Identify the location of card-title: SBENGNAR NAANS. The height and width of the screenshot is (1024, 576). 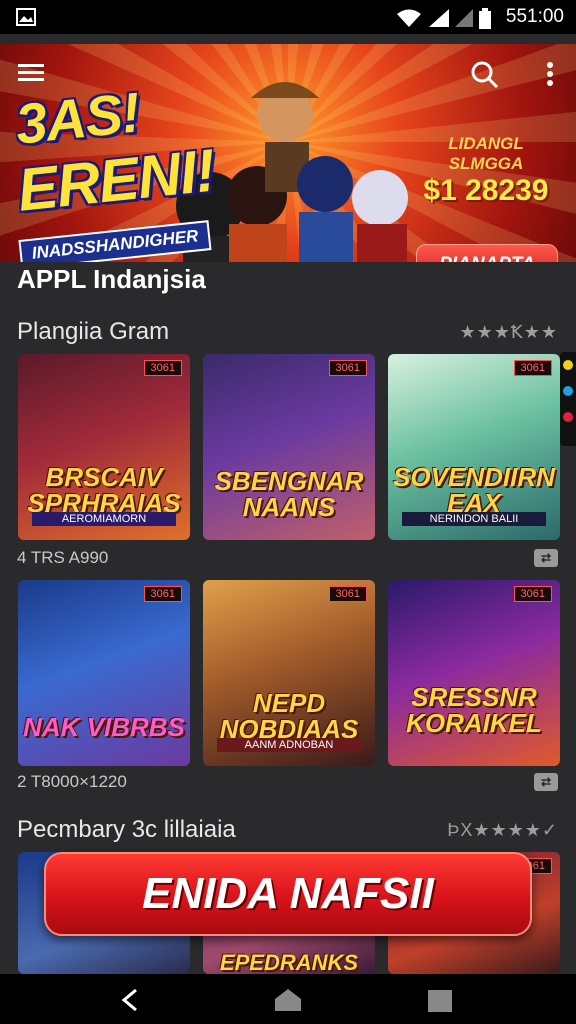
(289, 494).